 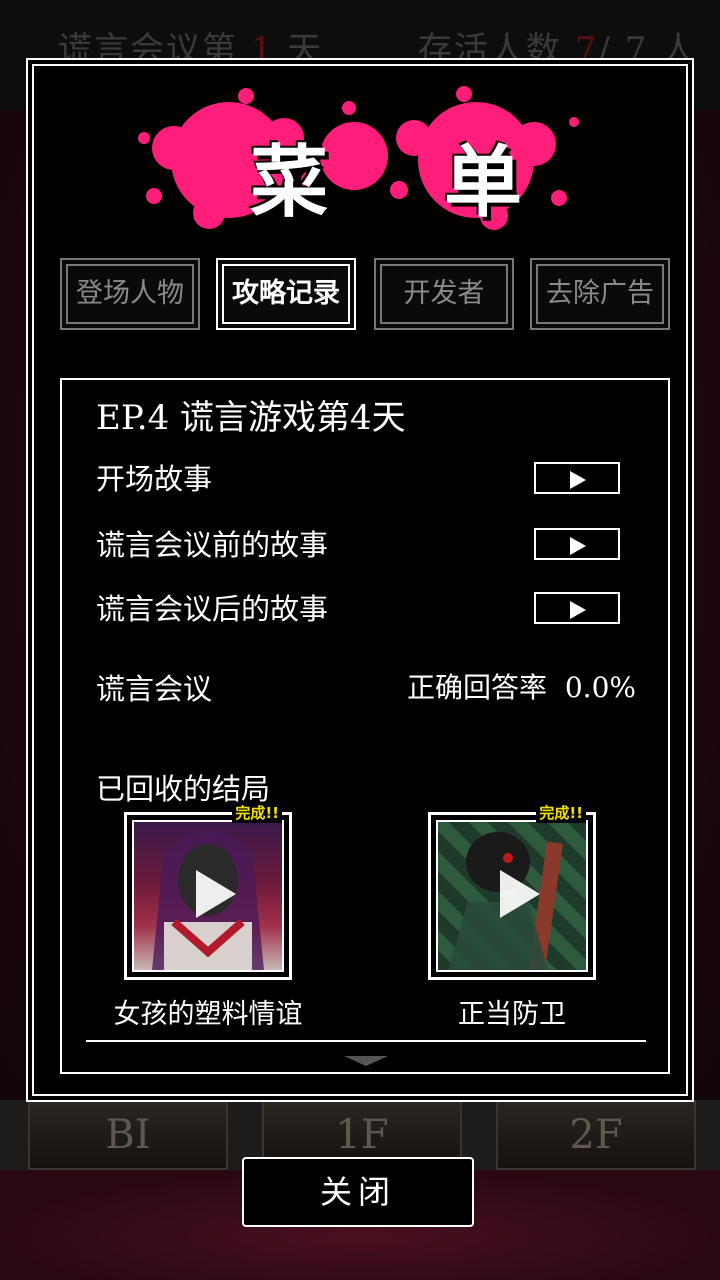 What do you see at coordinates (366, 1061) in the screenshot?
I see `scroll-down-icon` at bounding box center [366, 1061].